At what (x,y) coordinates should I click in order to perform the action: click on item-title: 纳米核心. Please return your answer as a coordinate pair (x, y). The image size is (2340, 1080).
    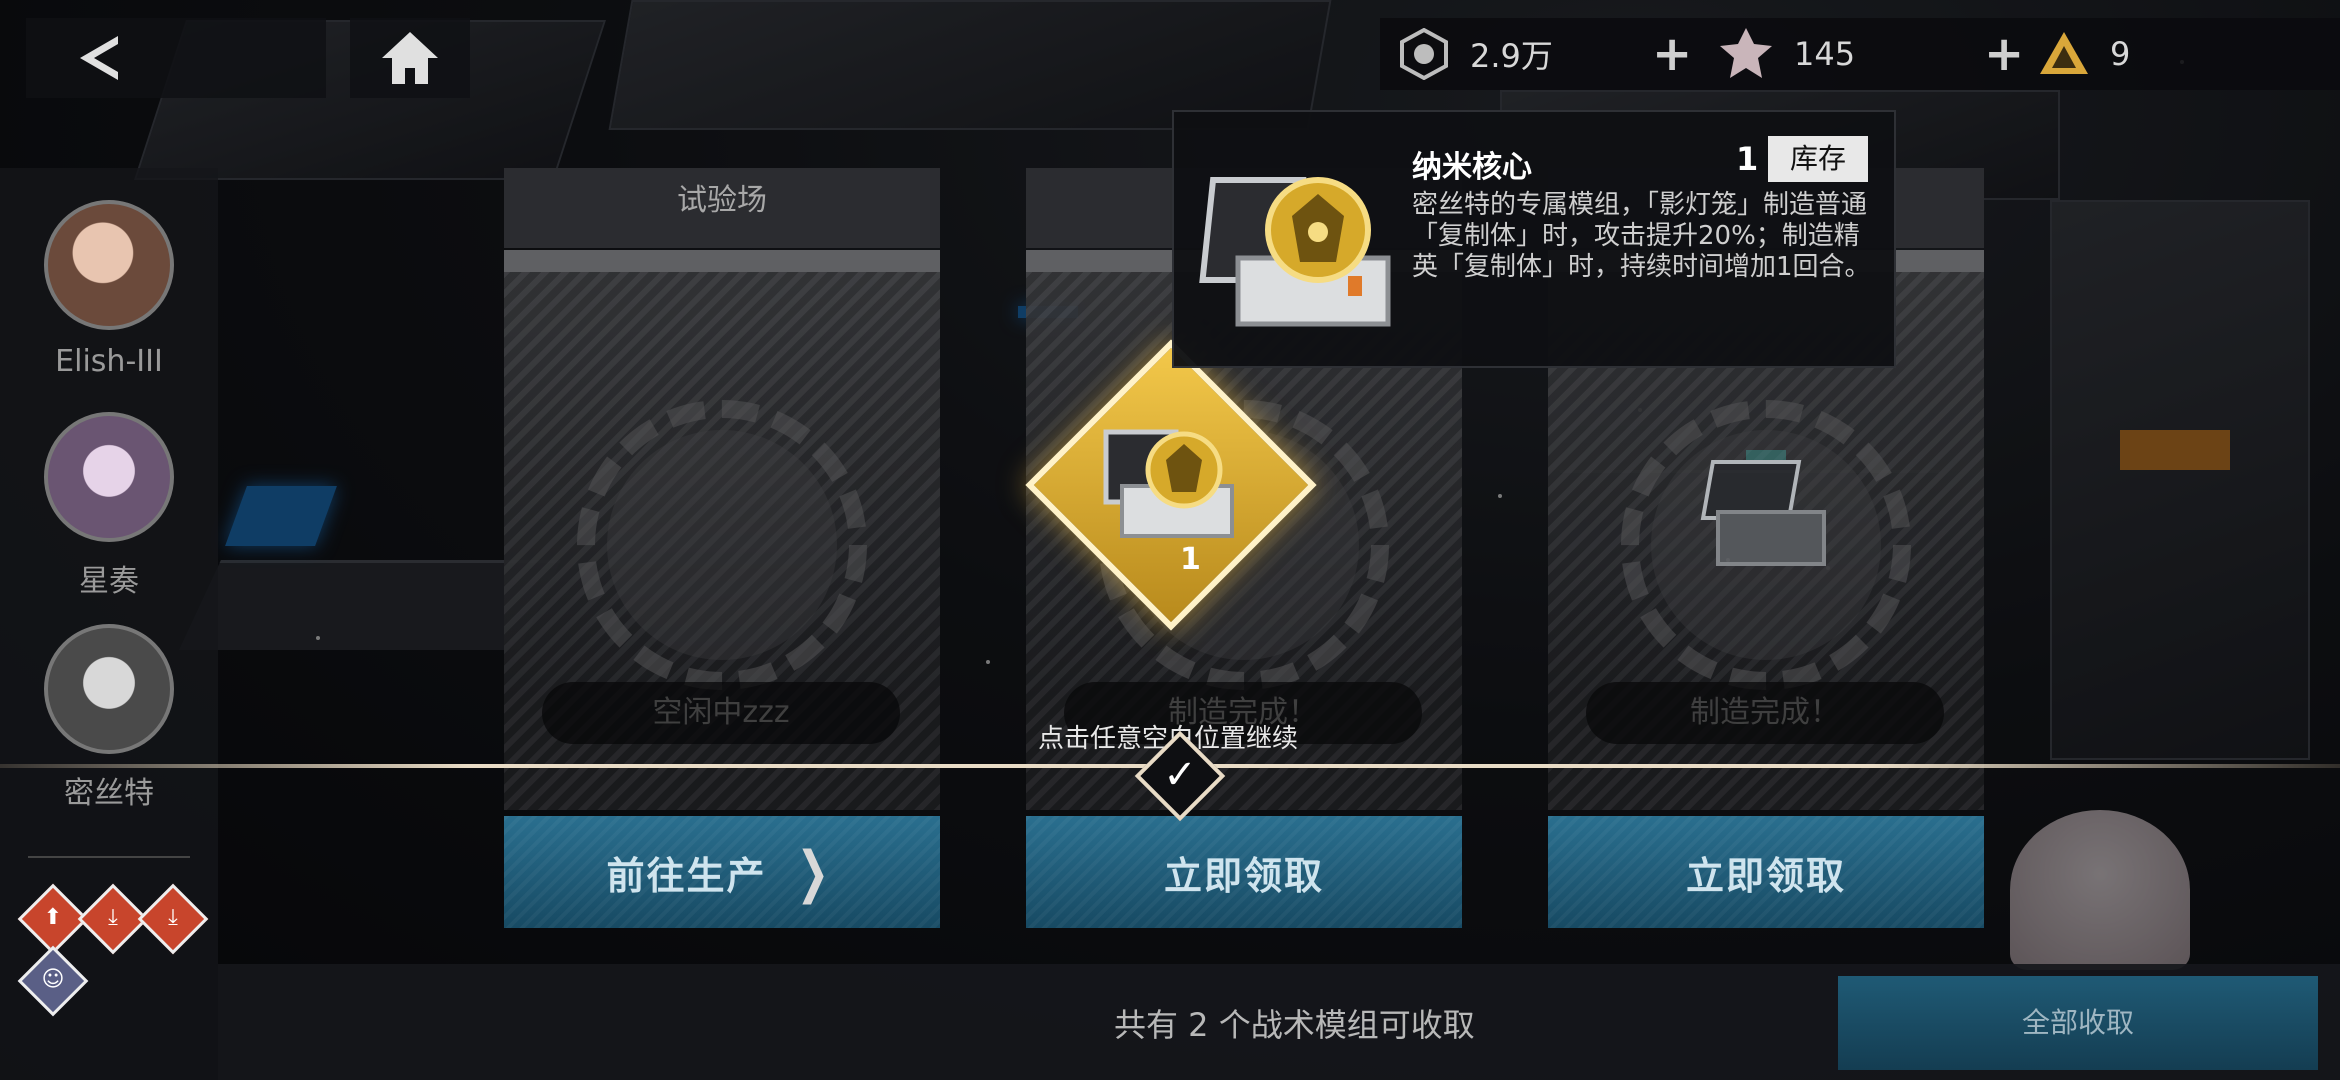
    Looking at the image, I should click on (1472, 167).